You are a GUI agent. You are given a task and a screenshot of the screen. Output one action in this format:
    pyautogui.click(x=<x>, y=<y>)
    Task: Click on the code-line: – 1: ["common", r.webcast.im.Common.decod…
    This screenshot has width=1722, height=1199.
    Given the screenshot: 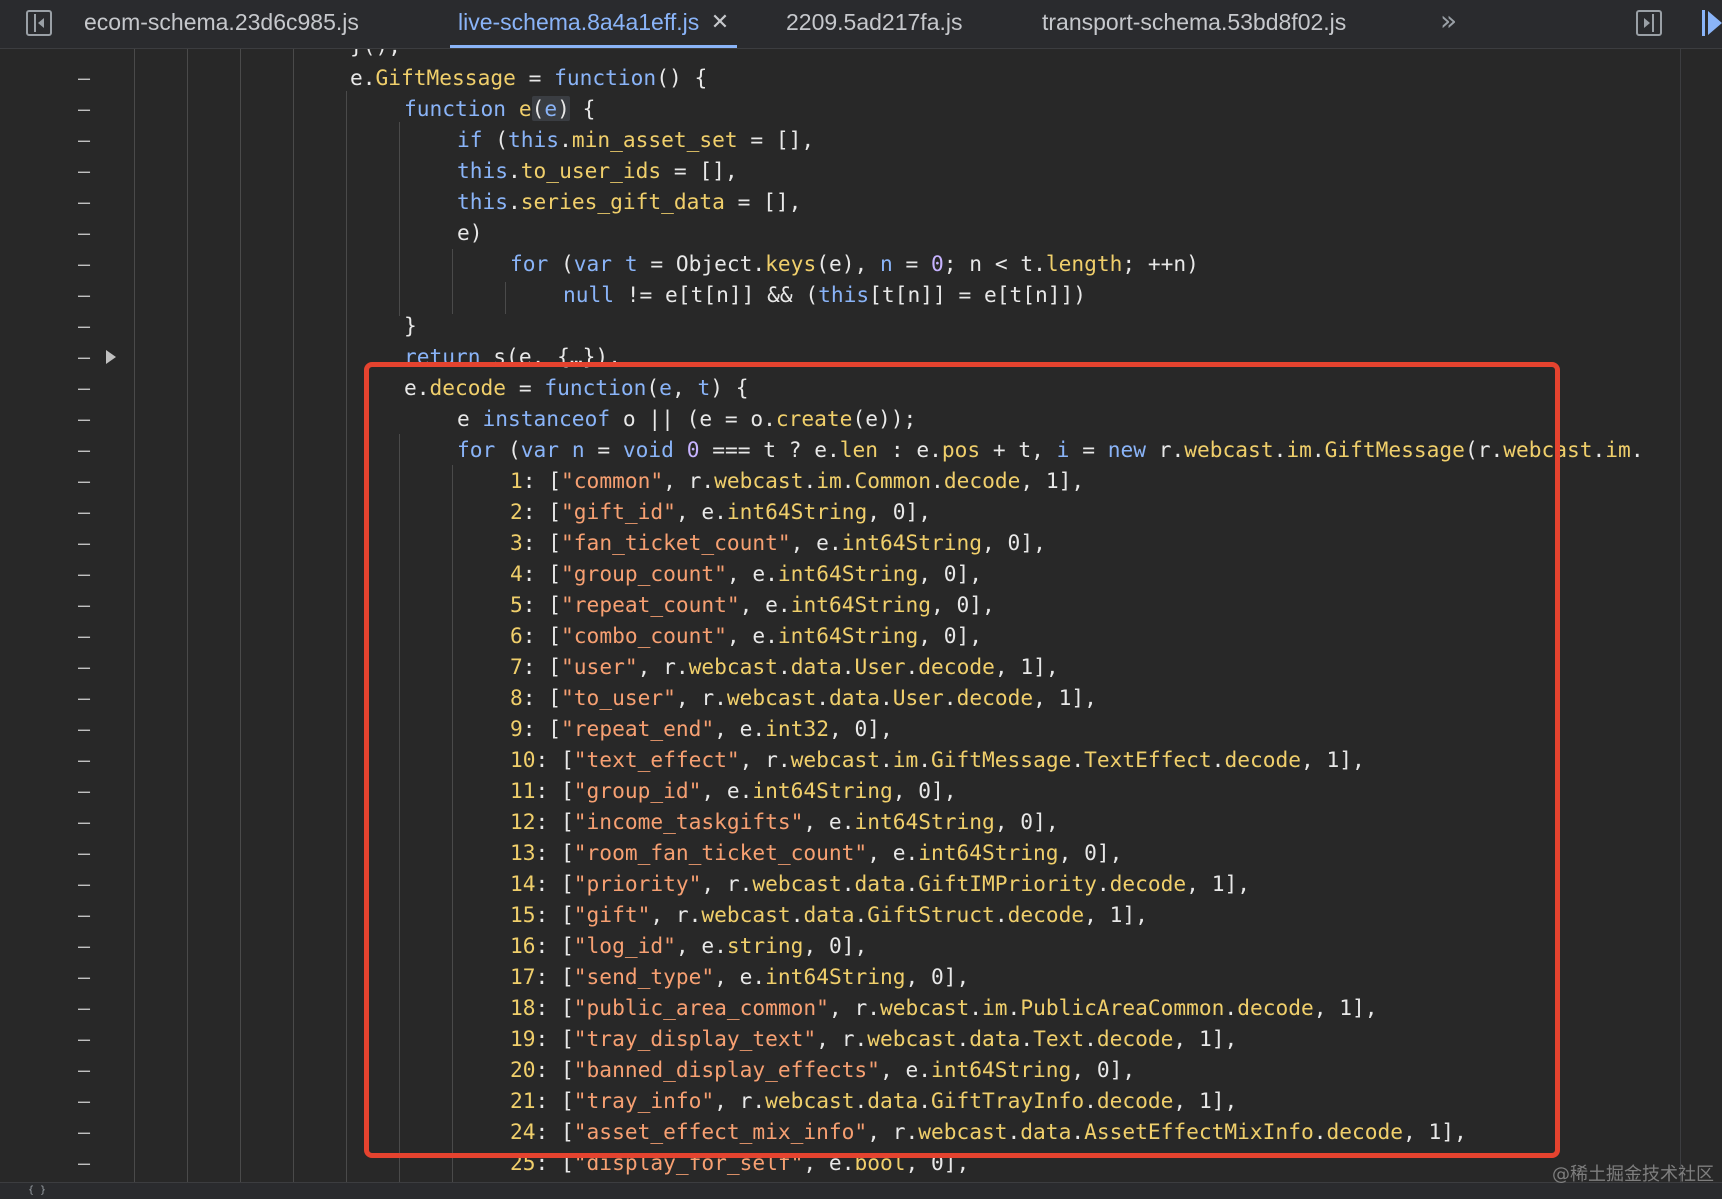 What is the action you would take?
    pyautogui.click(x=840, y=481)
    